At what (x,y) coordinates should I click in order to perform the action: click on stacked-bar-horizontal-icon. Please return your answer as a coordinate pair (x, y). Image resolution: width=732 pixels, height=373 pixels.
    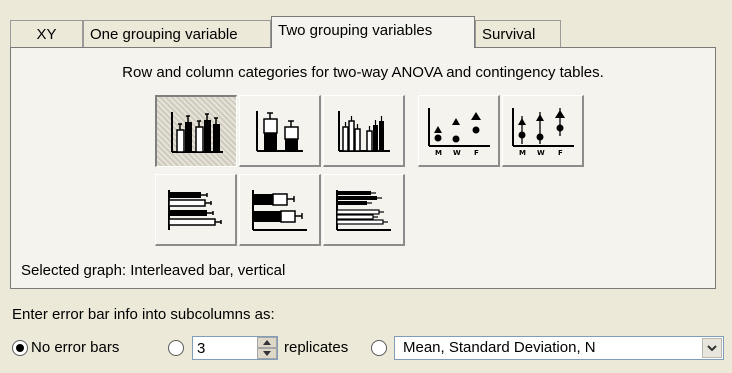
    Looking at the image, I should click on (279, 210).